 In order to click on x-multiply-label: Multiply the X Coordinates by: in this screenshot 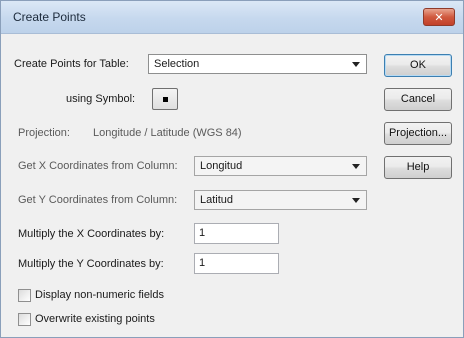, I will do `click(91, 234)`.